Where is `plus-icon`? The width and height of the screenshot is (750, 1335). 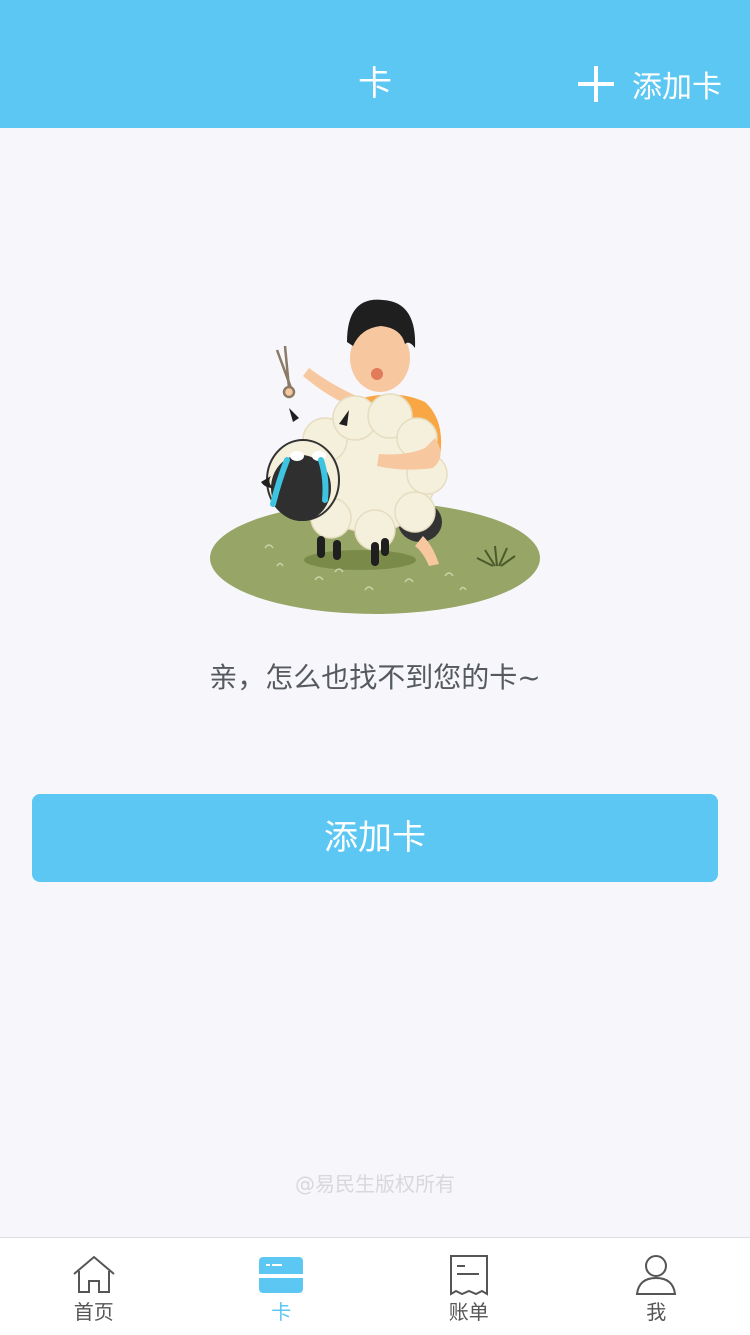 plus-icon is located at coordinates (596, 84).